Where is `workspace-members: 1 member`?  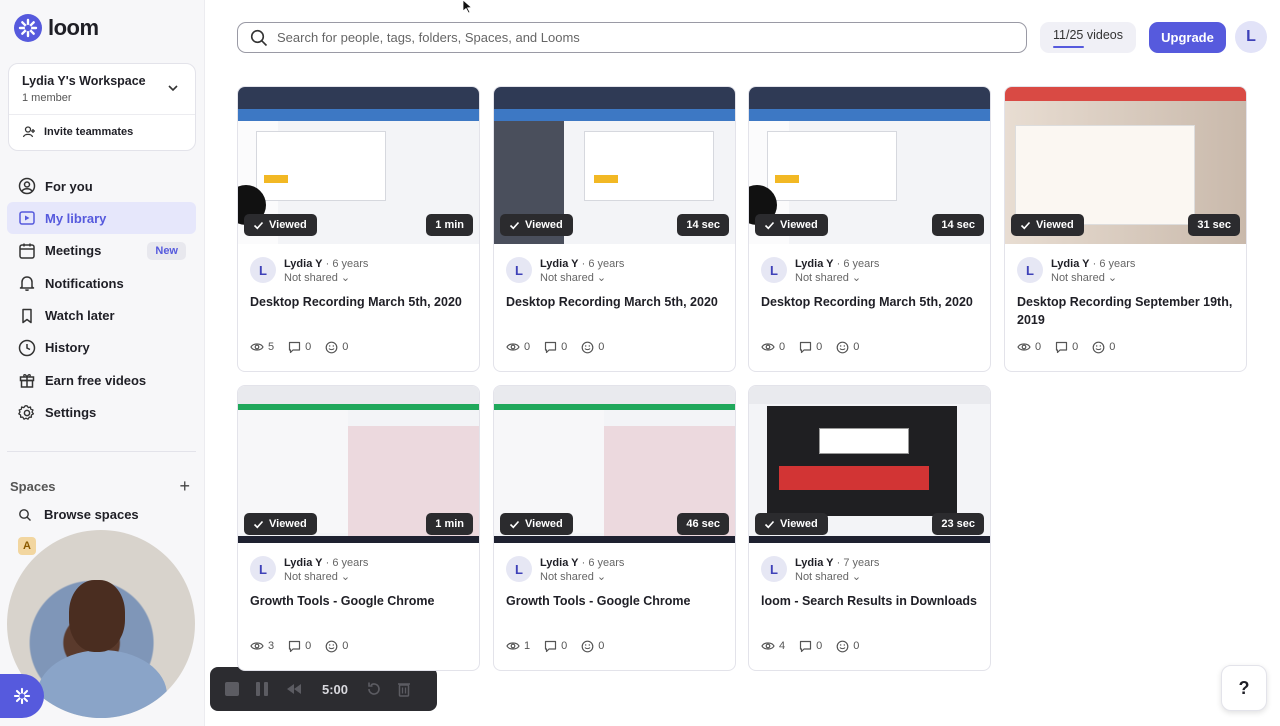 workspace-members: 1 member is located at coordinates (47, 98).